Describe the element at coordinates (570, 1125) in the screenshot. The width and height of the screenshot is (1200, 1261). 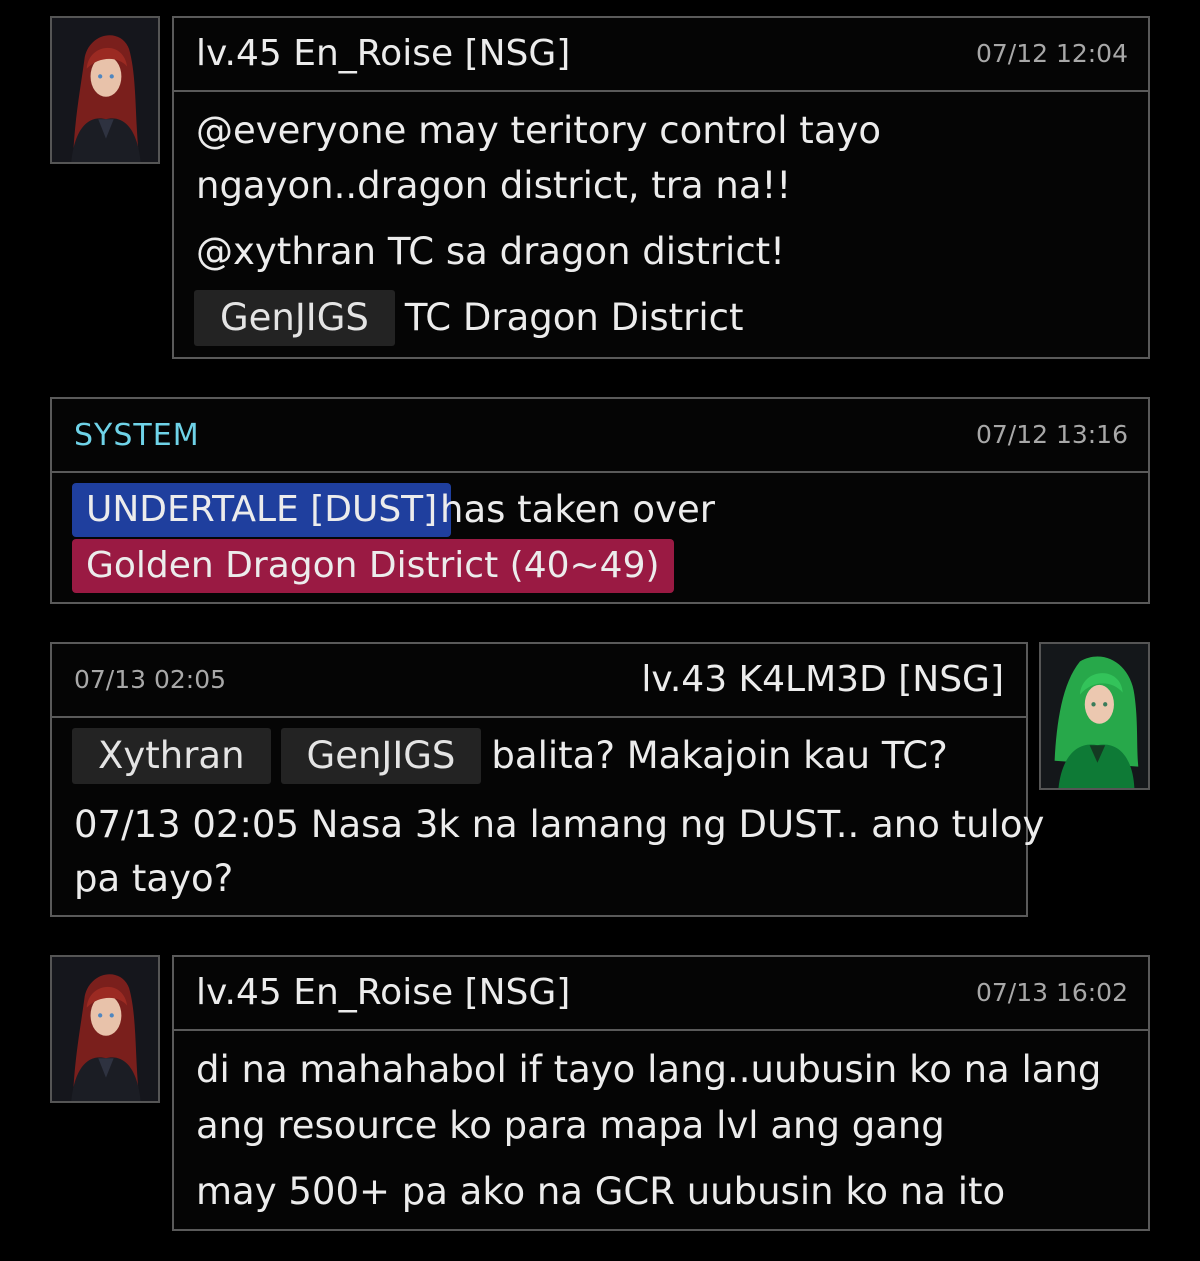
I see `message-line: ang resource ko para mapa lvl ang gang` at that location.